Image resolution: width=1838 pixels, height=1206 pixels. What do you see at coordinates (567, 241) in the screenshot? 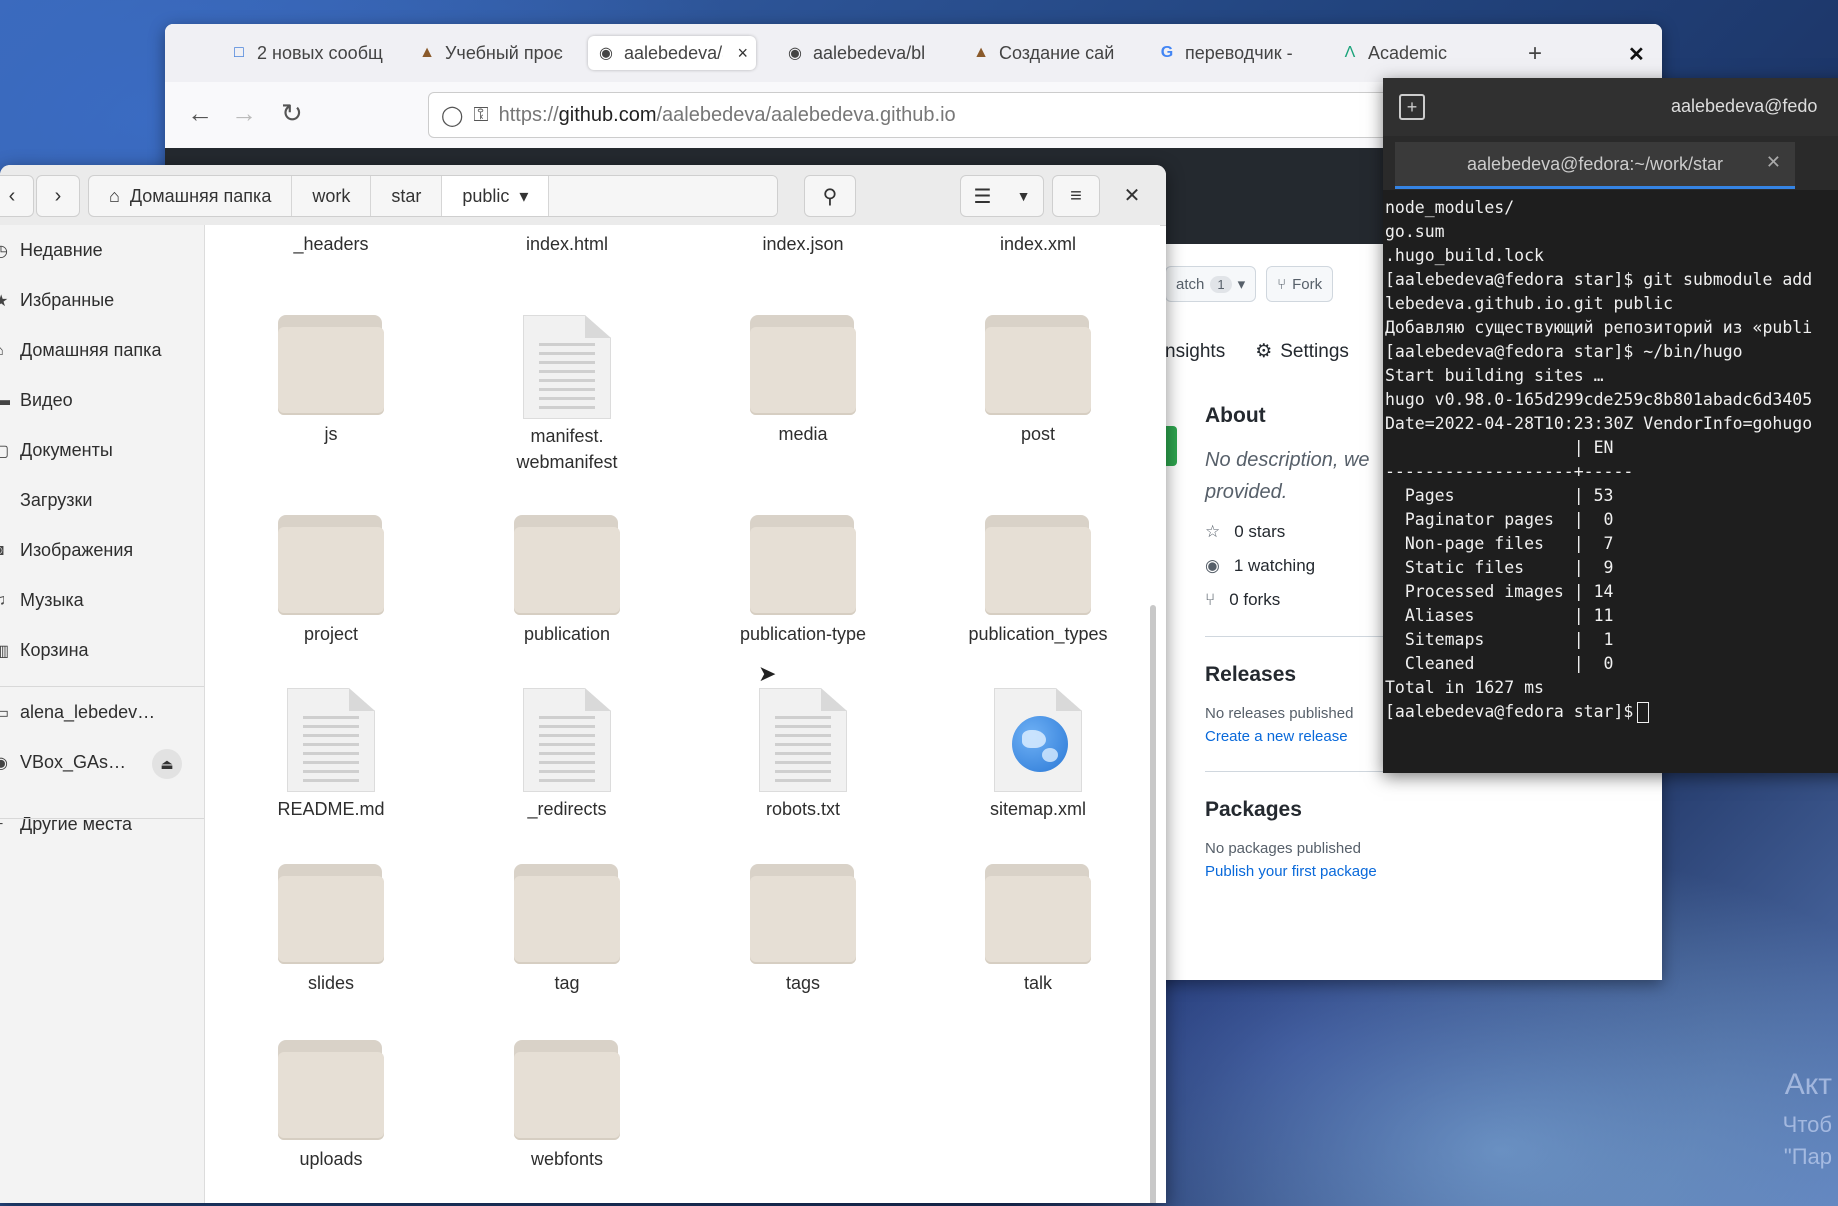
I see `file-item: index.html` at bounding box center [567, 241].